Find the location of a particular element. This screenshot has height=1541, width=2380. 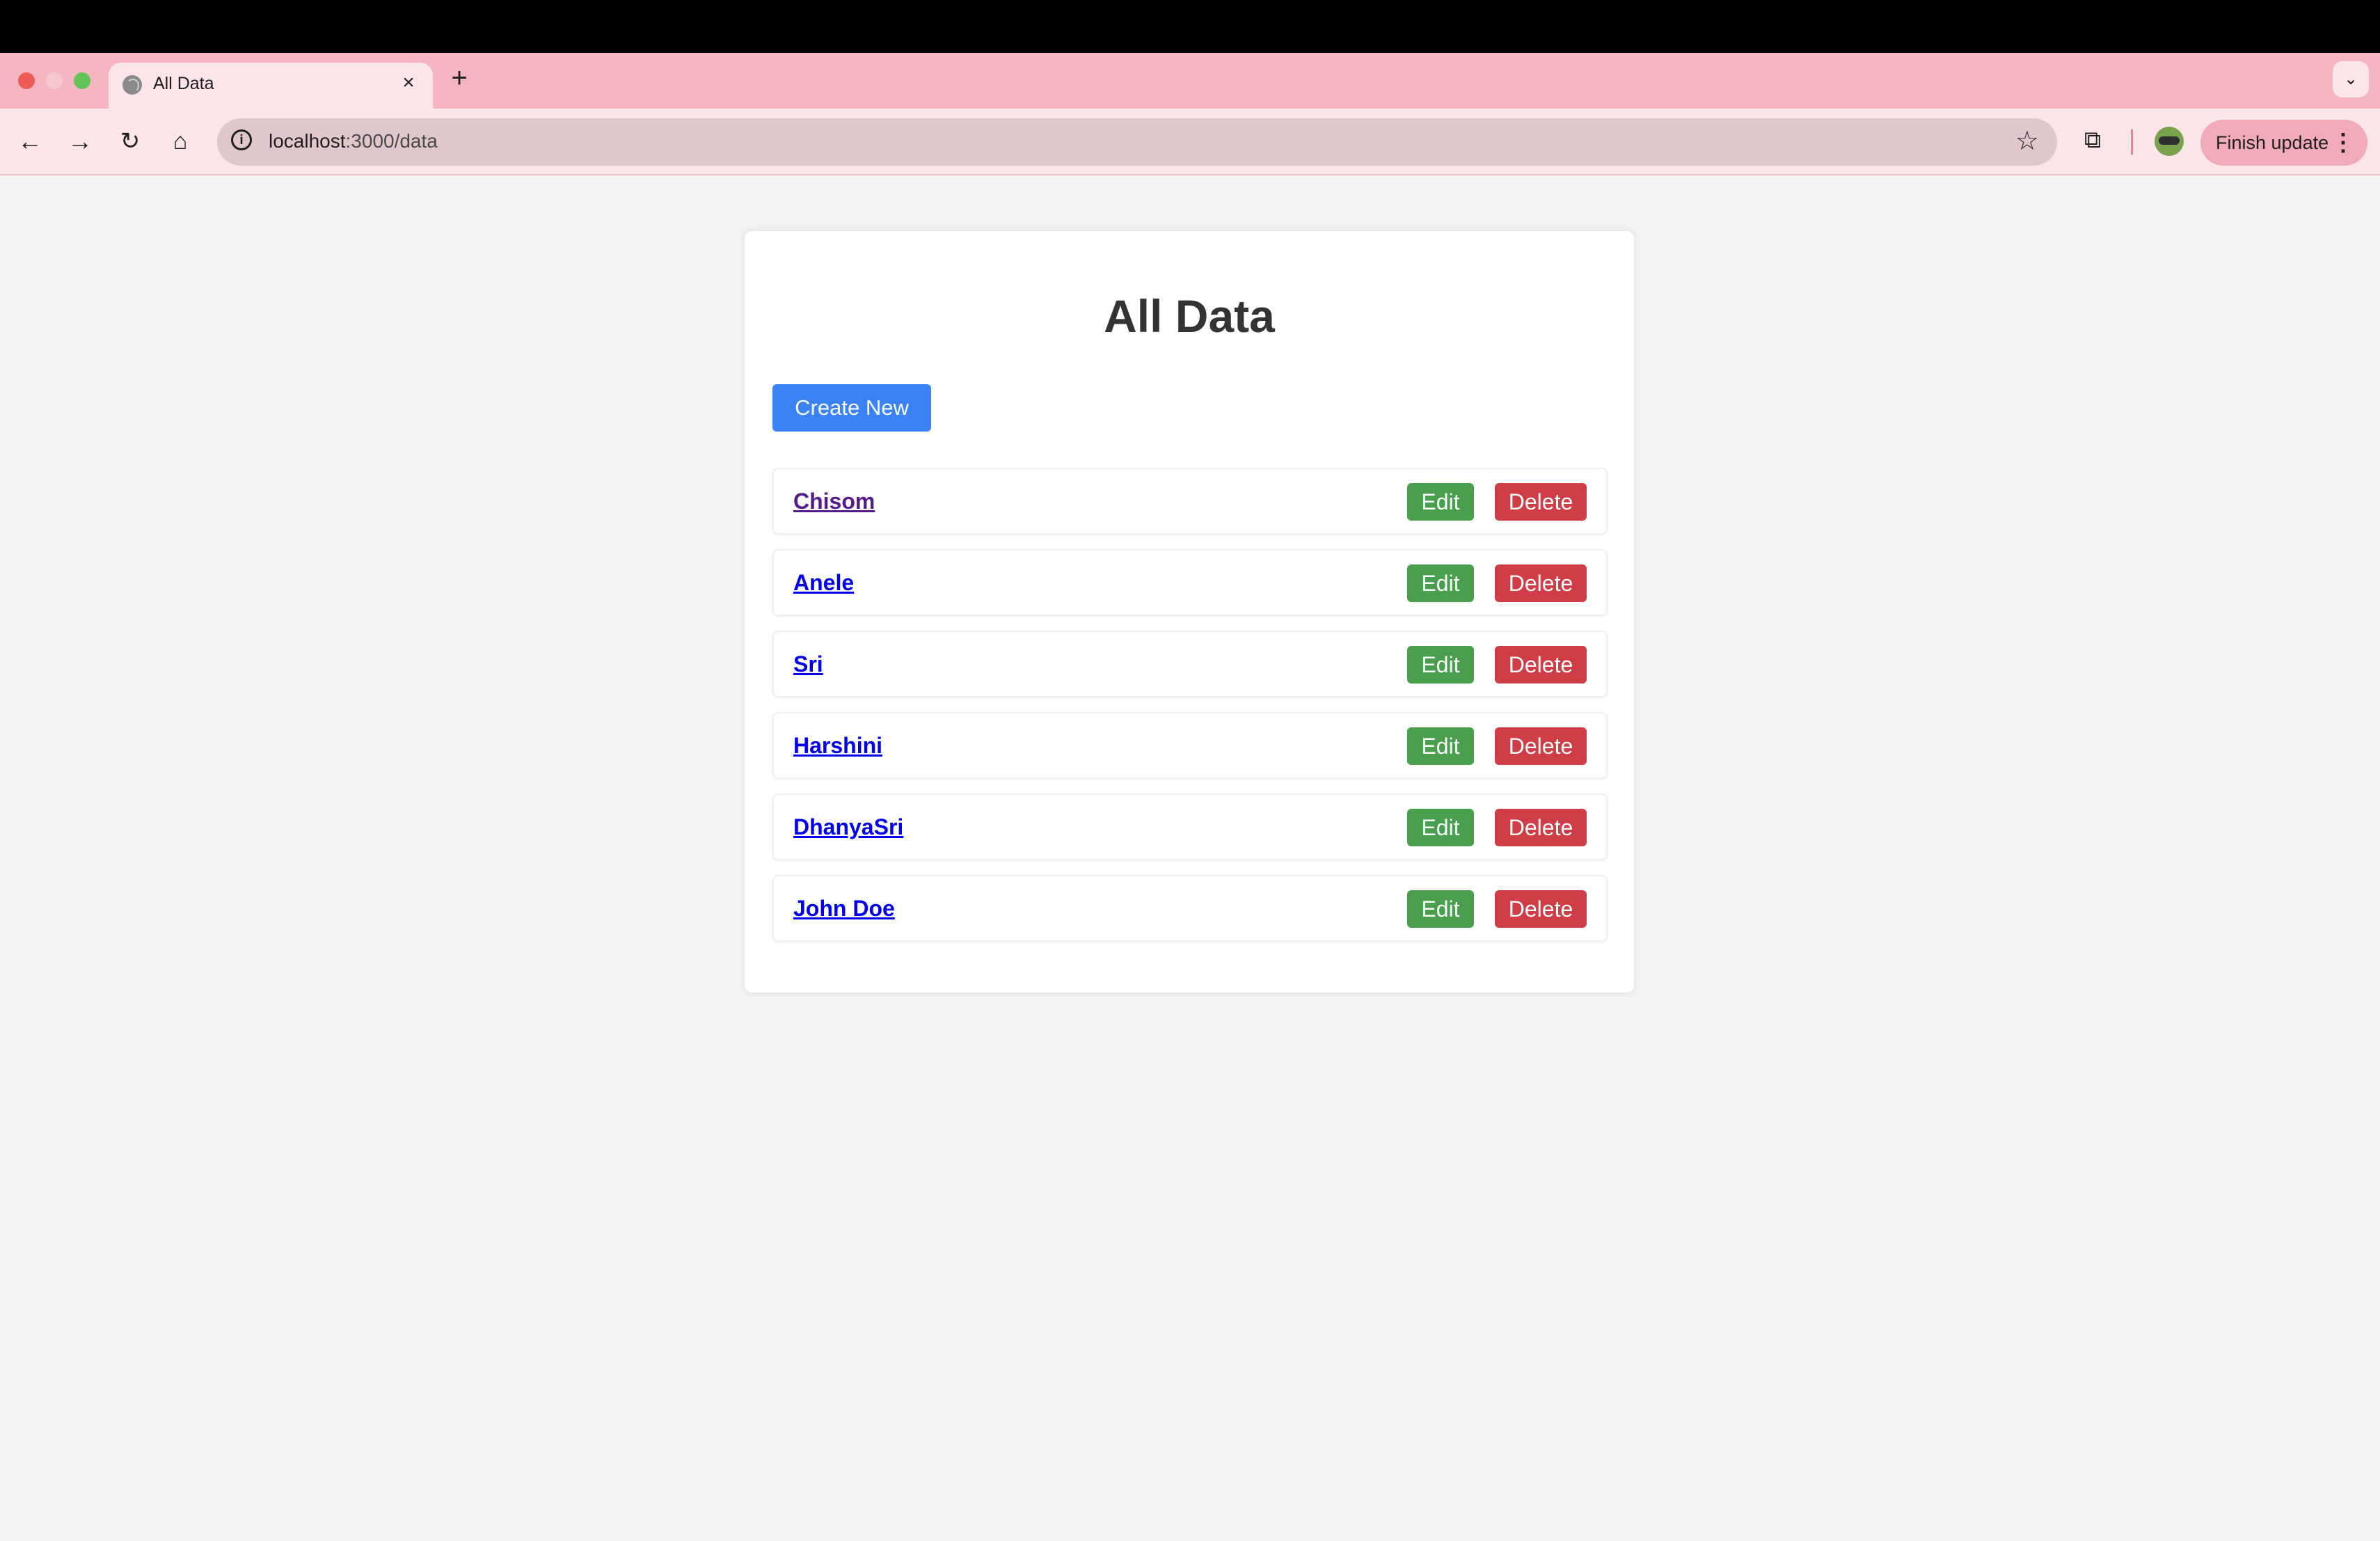

item-link: John Doe is located at coordinates (844, 909).